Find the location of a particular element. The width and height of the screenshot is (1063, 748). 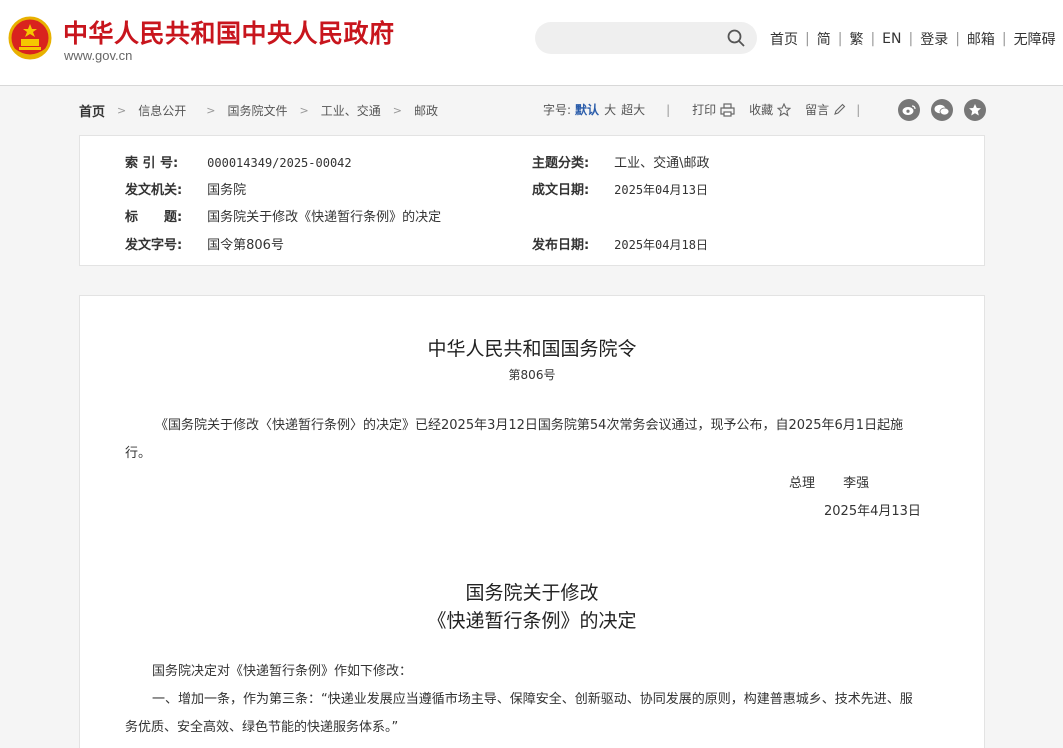

category-label: 主题分类: is located at coordinates (561, 163).